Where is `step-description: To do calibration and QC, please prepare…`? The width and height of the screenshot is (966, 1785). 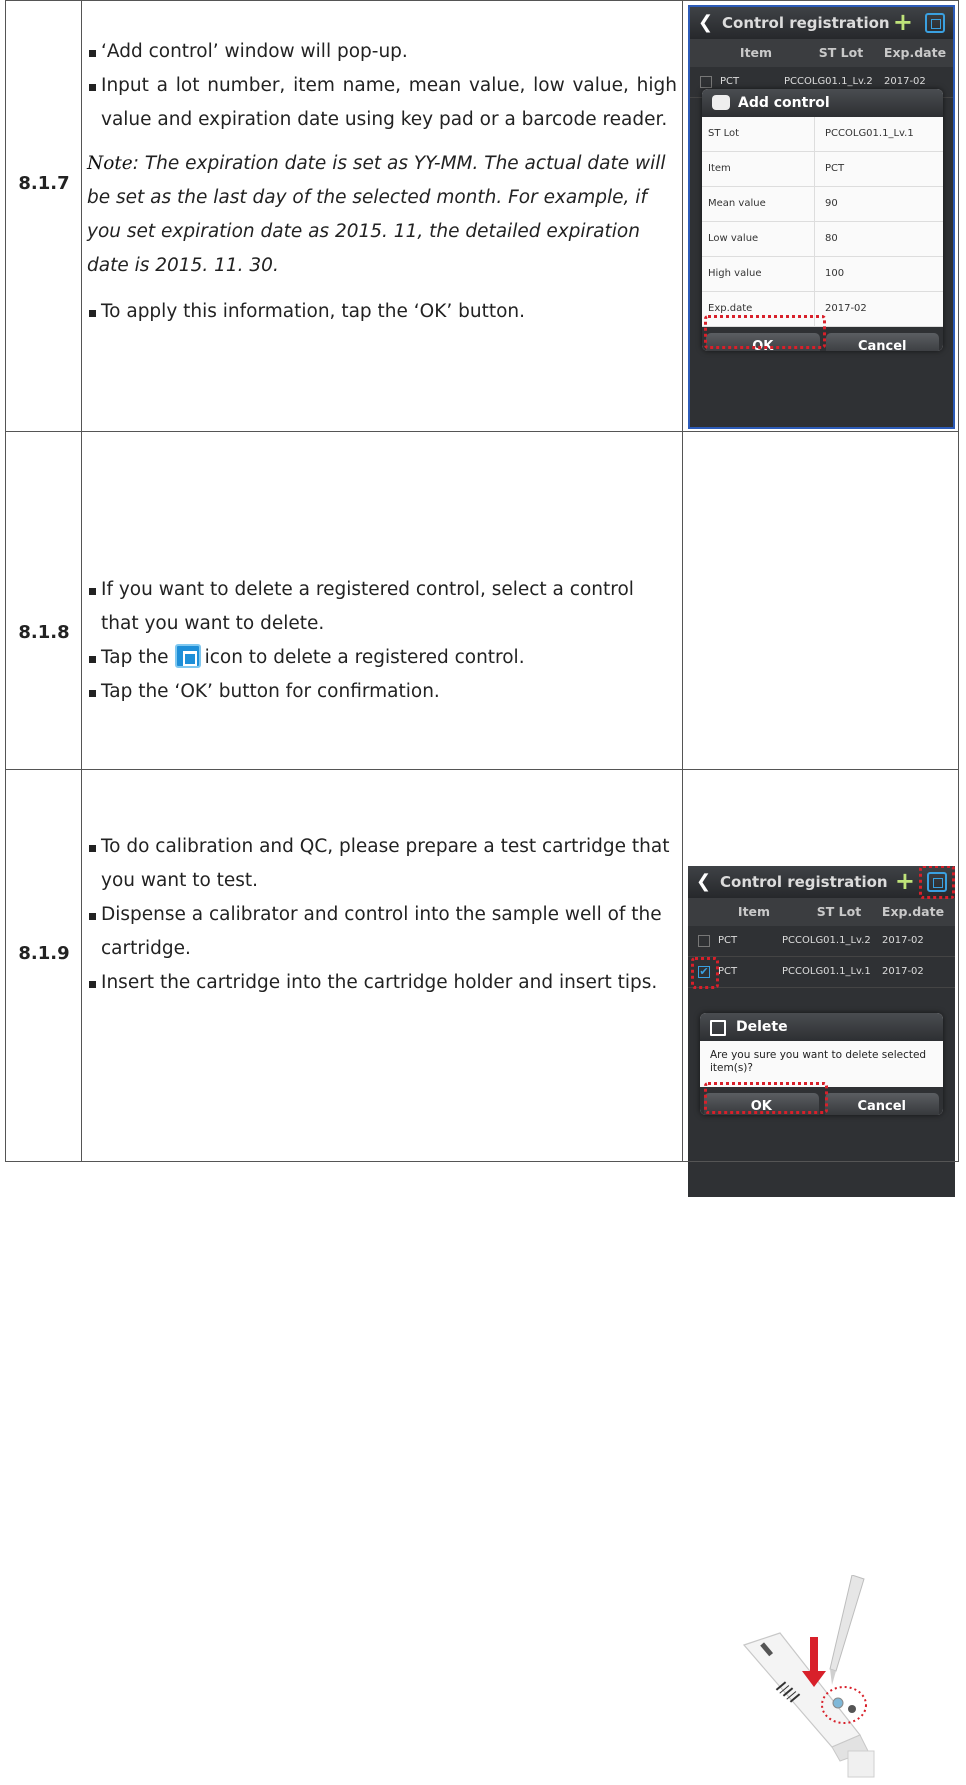
step-description: To do calibration and QC, please prepare… is located at coordinates (382, 915).